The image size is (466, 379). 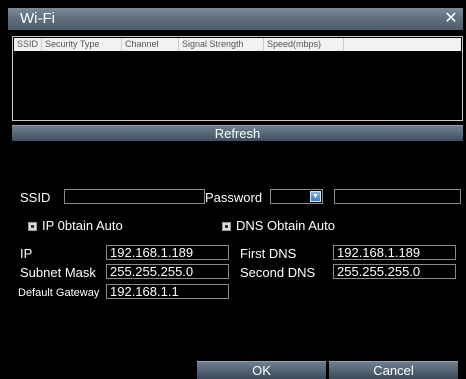 What do you see at coordinates (35, 197) in the screenshot?
I see `ssid-label: SSID` at bounding box center [35, 197].